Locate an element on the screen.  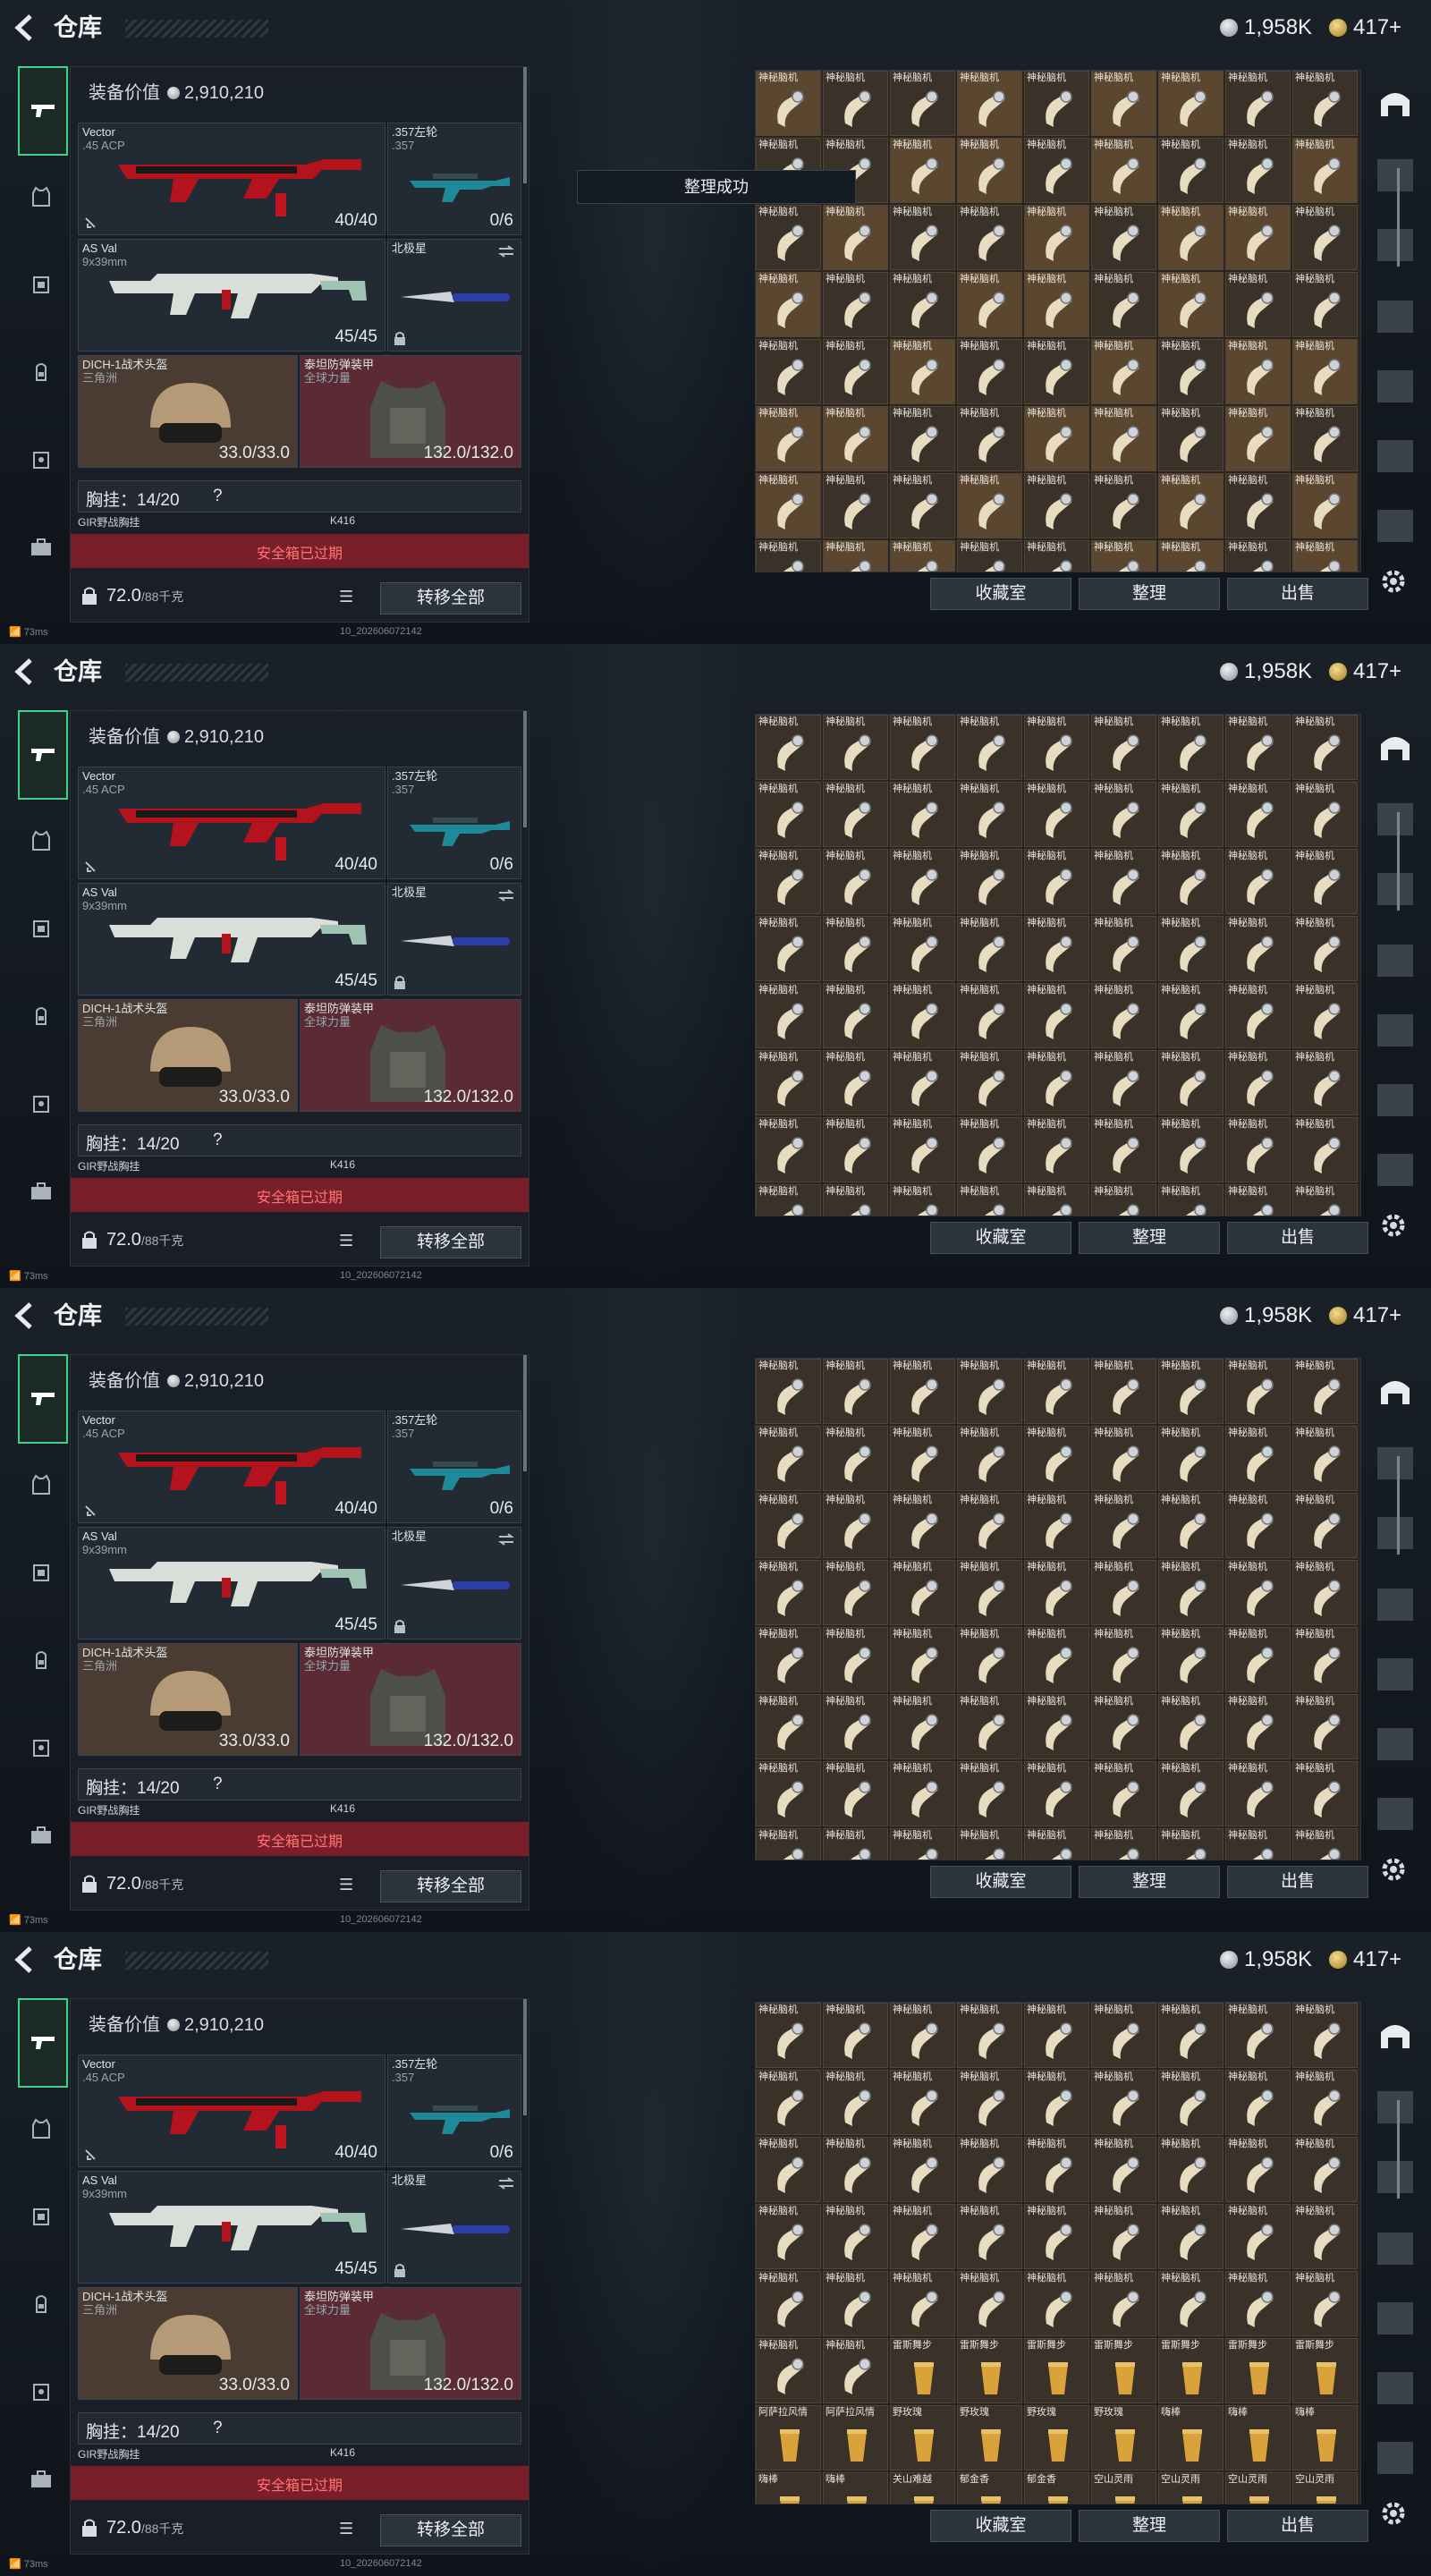
inventory-item: 雷斯舞步 is located at coordinates (1191, 2370).